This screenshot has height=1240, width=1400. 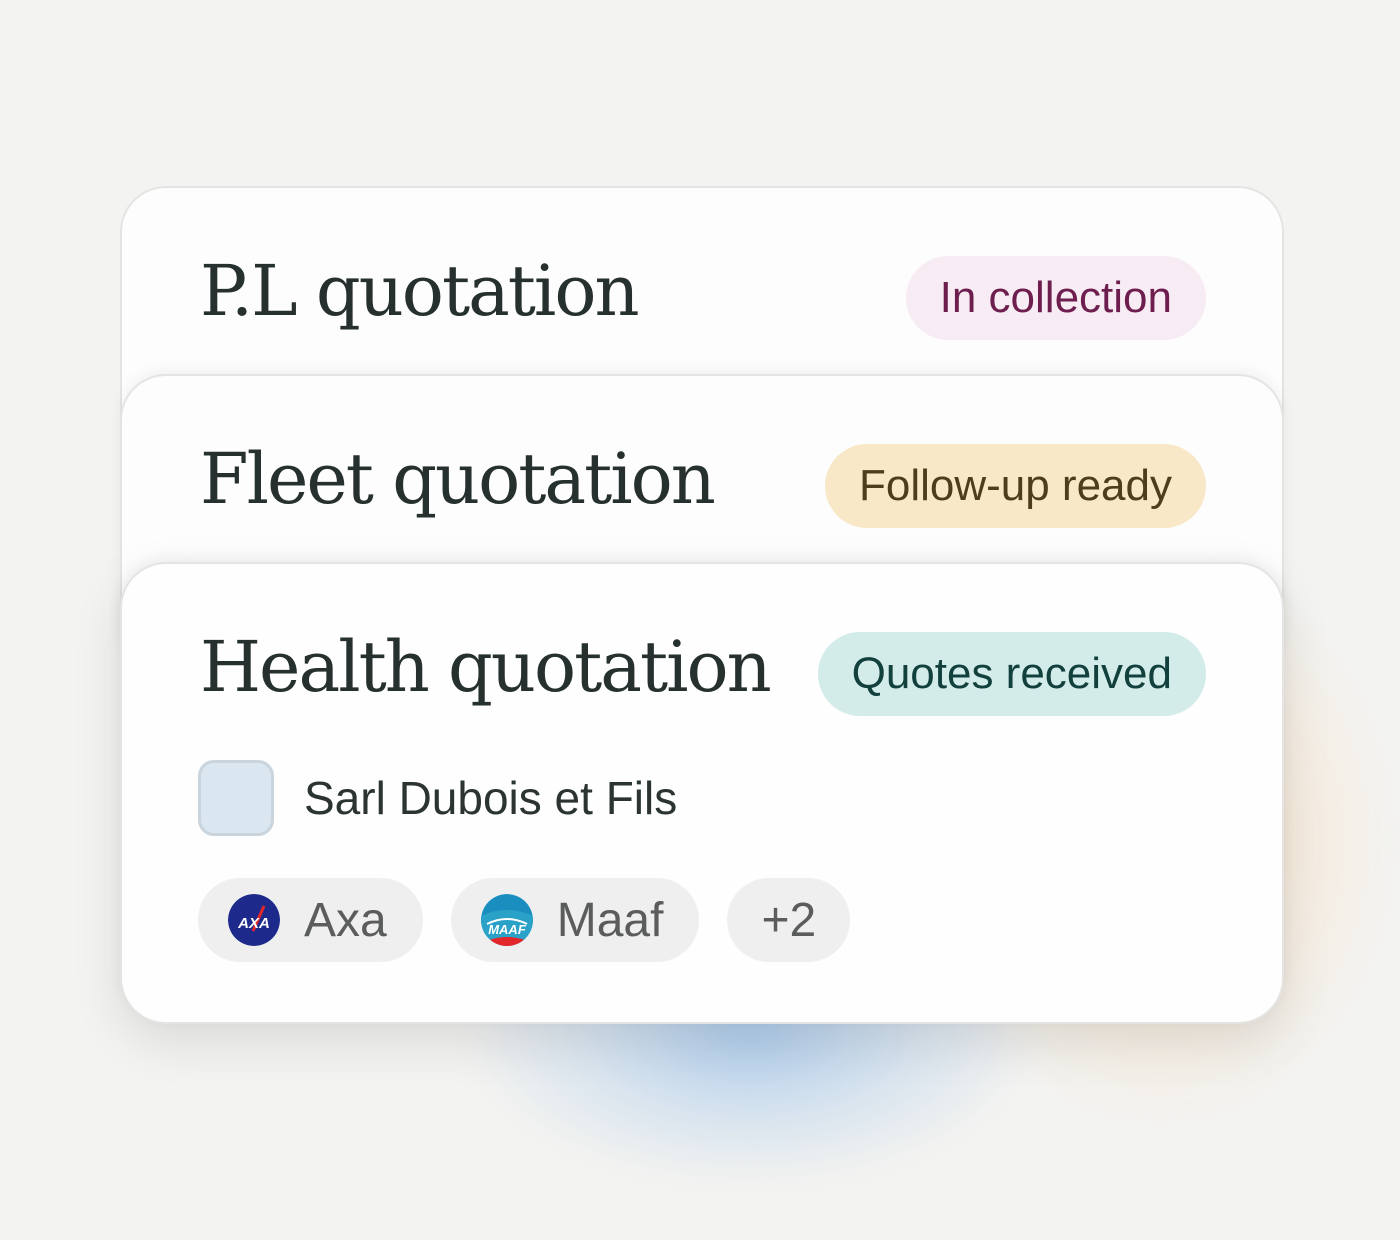 What do you see at coordinates (1055, 298) in the screenshot?
I see `status-badge: In collection` at bounding box center [1055, 298].